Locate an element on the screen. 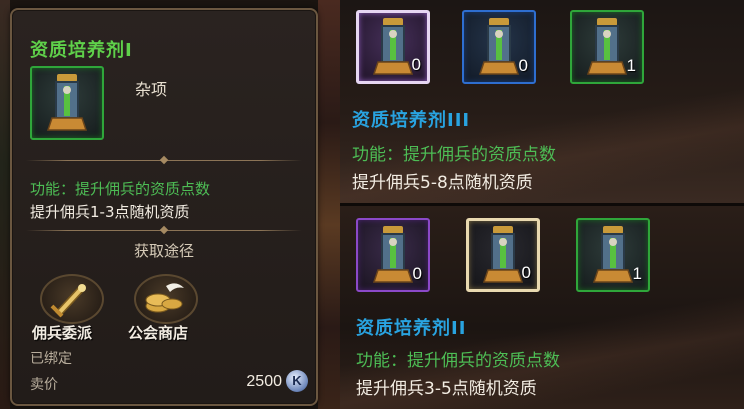  item-description: 提升佣兵1-3点随机资质 is located at coordinates (110, 212).